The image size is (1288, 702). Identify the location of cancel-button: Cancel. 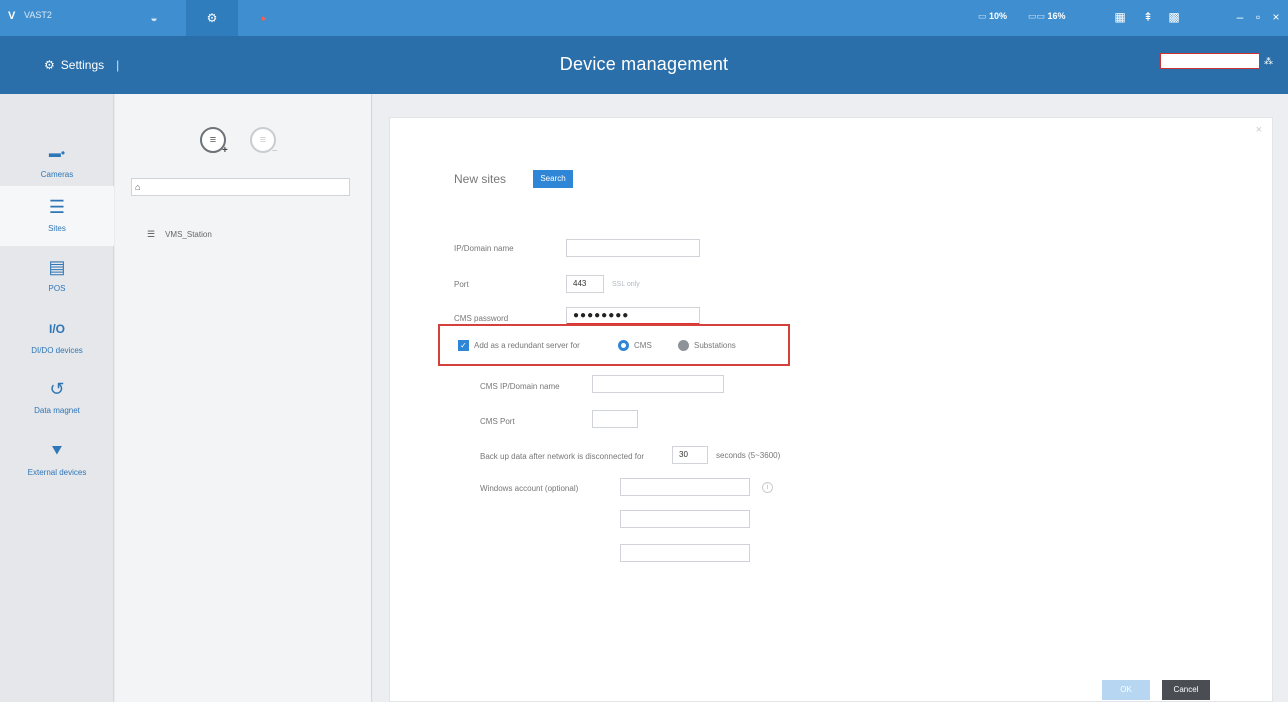
(1186, 690).